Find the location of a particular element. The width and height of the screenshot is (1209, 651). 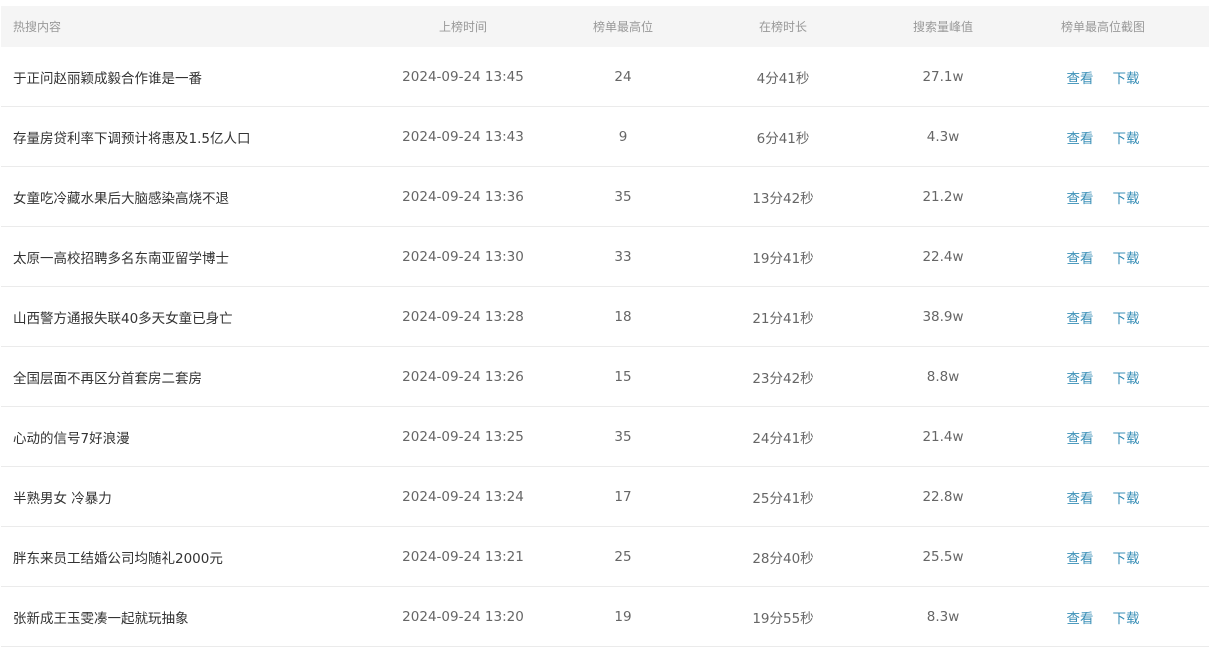

row-peak: 21.2w is located at coordinates (943, 196).